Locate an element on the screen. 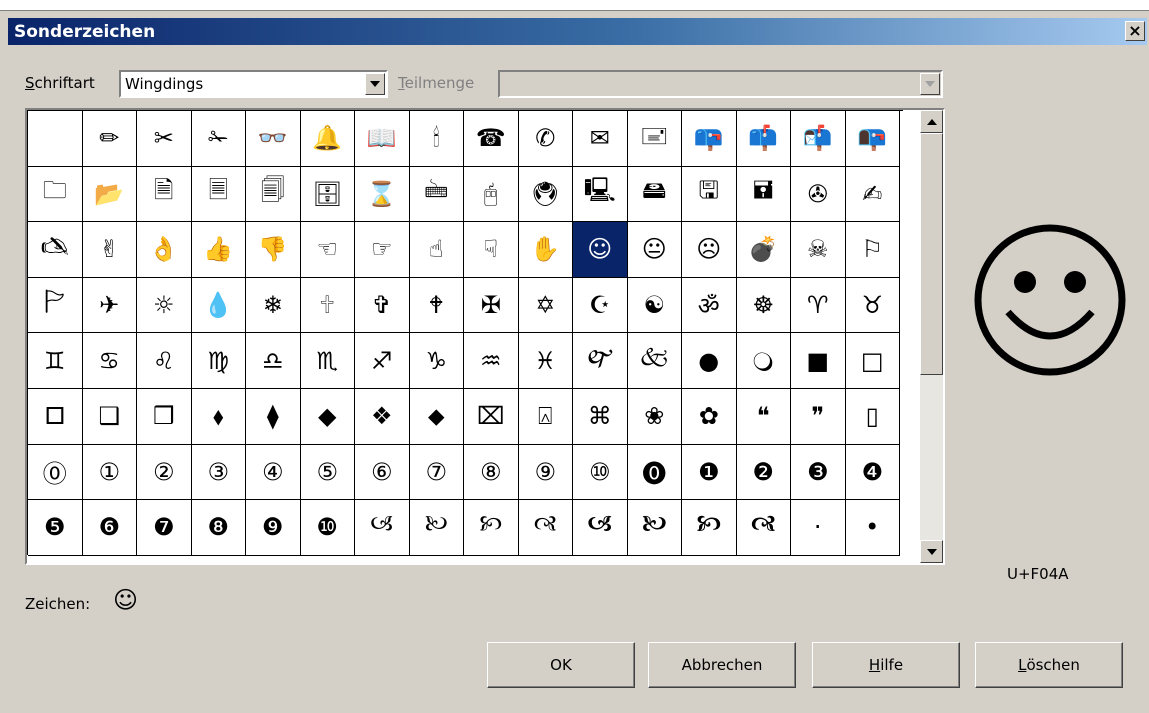 The height and width of the screenshot is (713, 1149). grid-scrollbar is located at coordinates (931, 336).